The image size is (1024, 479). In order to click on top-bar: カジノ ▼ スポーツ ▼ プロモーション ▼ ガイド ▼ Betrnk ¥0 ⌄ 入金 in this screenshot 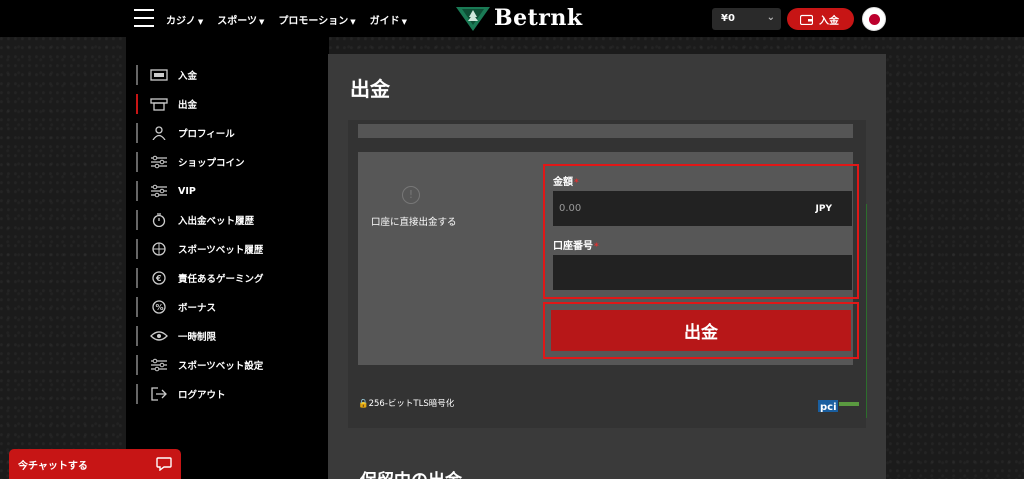, I will do `click(512, 18)`.